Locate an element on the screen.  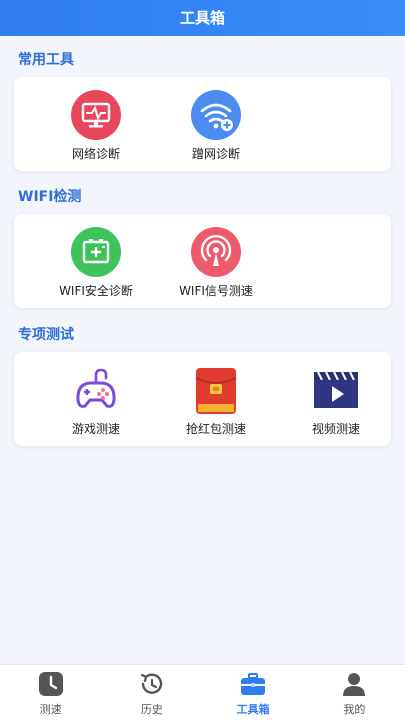
battery-shield-icon is located at coordinates (96, 252).